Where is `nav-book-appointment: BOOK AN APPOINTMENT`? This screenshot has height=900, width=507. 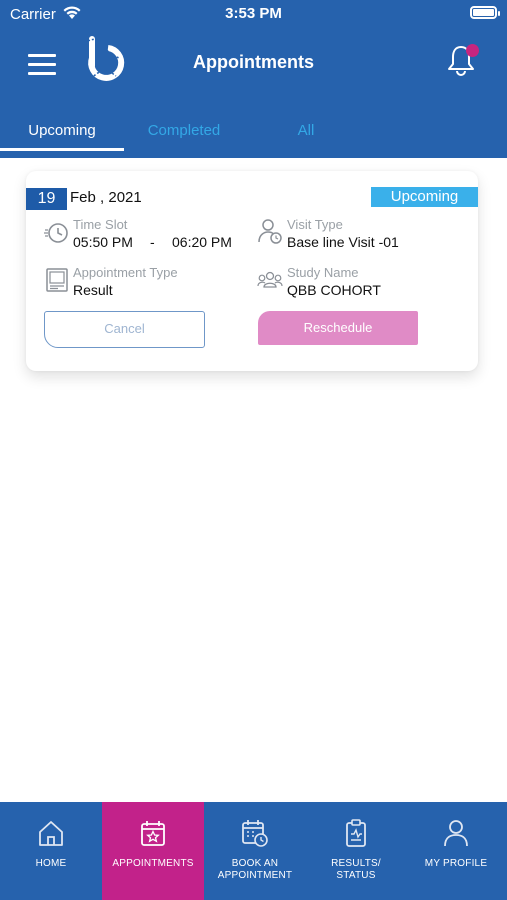
nav-book-appointment: BOOK AN APPOINTMENT is located at coordinates (255, 851).